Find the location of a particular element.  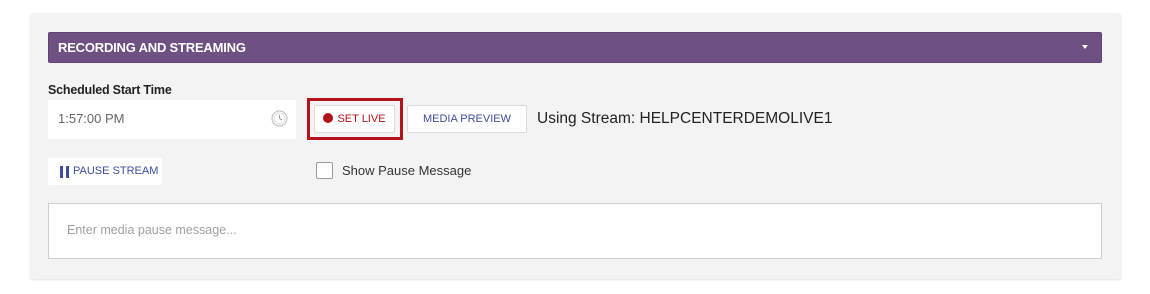

set-live-button: SET LIVE is located at coordinates (354, 119).